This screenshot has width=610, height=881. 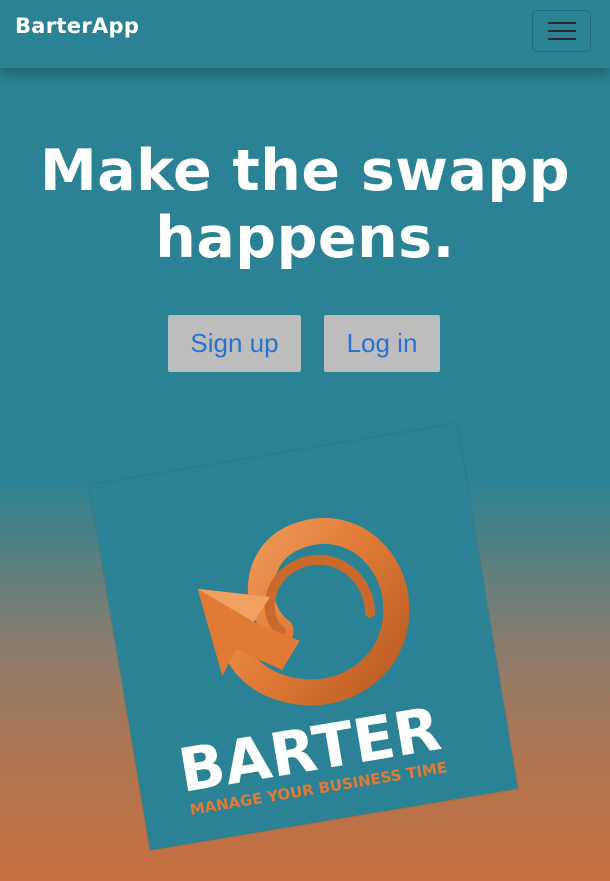 What do you see at coordinates (77, 26) in the screenshot?
I see `brand-link: BarterApp` at bounding box center [77, 26].